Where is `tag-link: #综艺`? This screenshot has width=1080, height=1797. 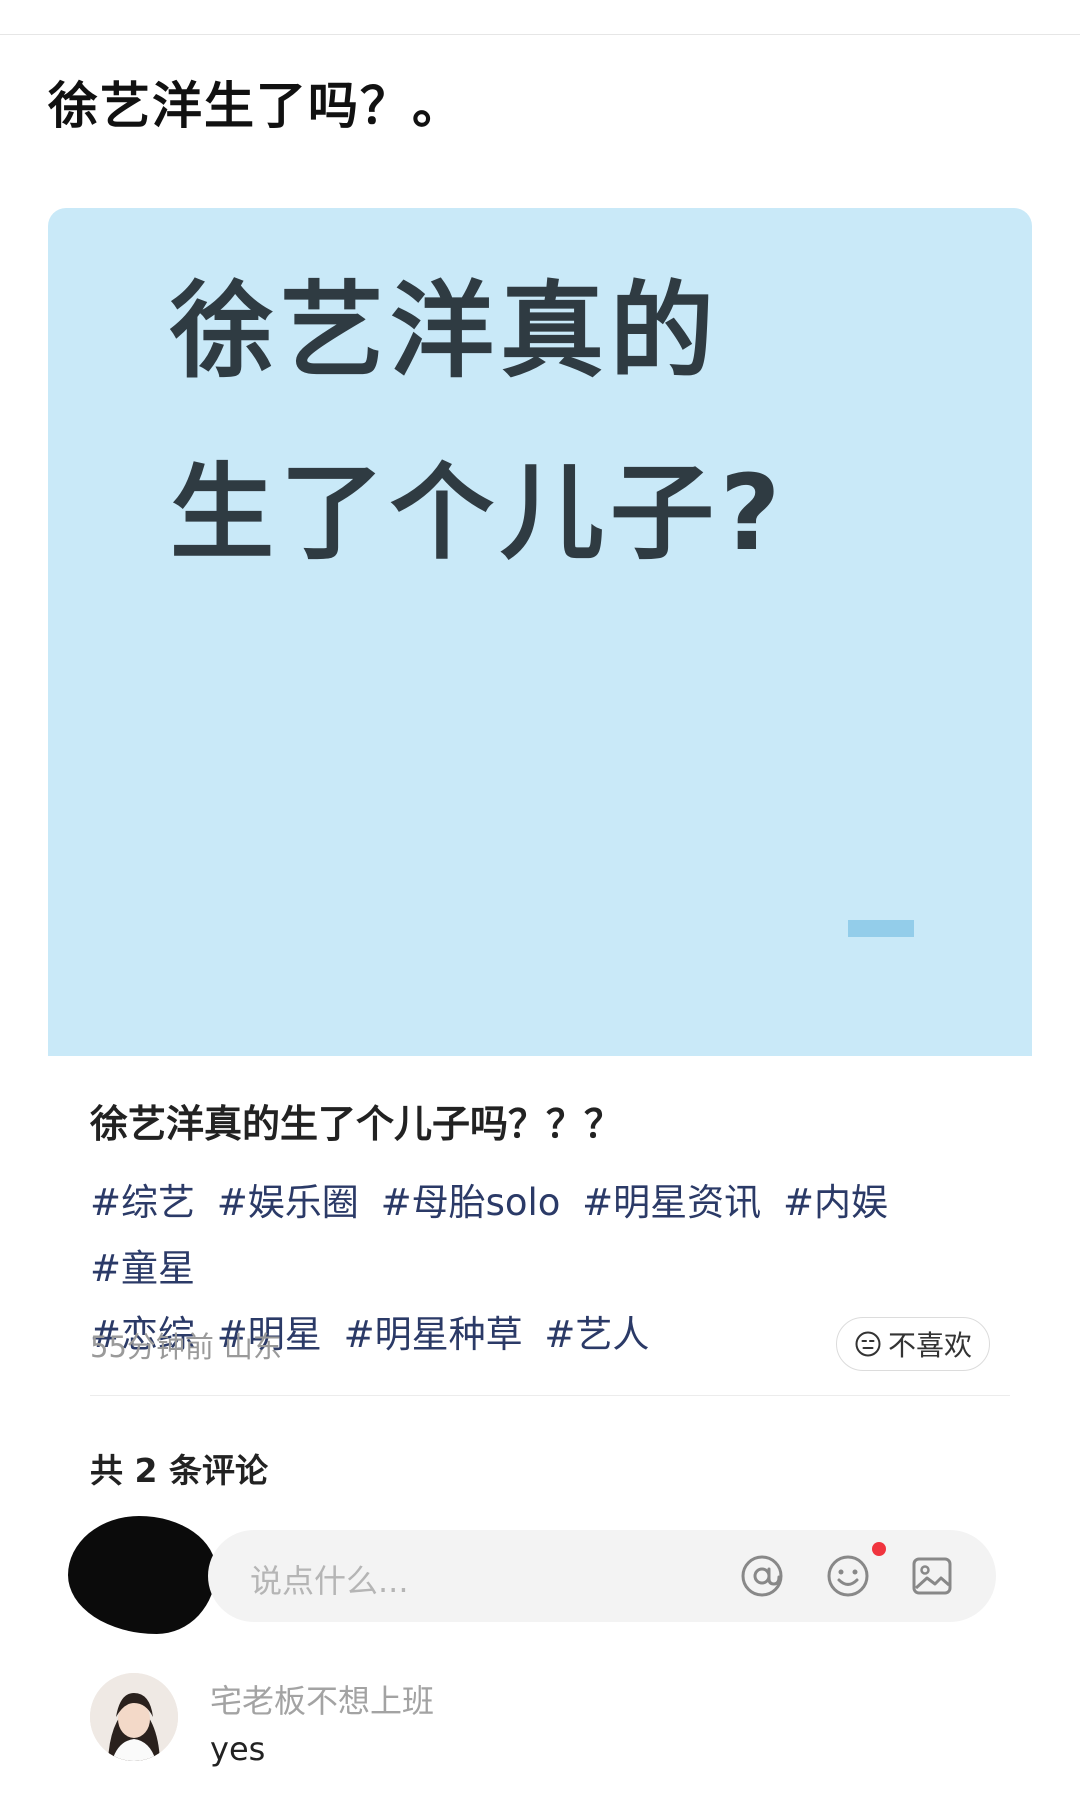
tag-link: #综艺 is located at coordinates (142, 1202).